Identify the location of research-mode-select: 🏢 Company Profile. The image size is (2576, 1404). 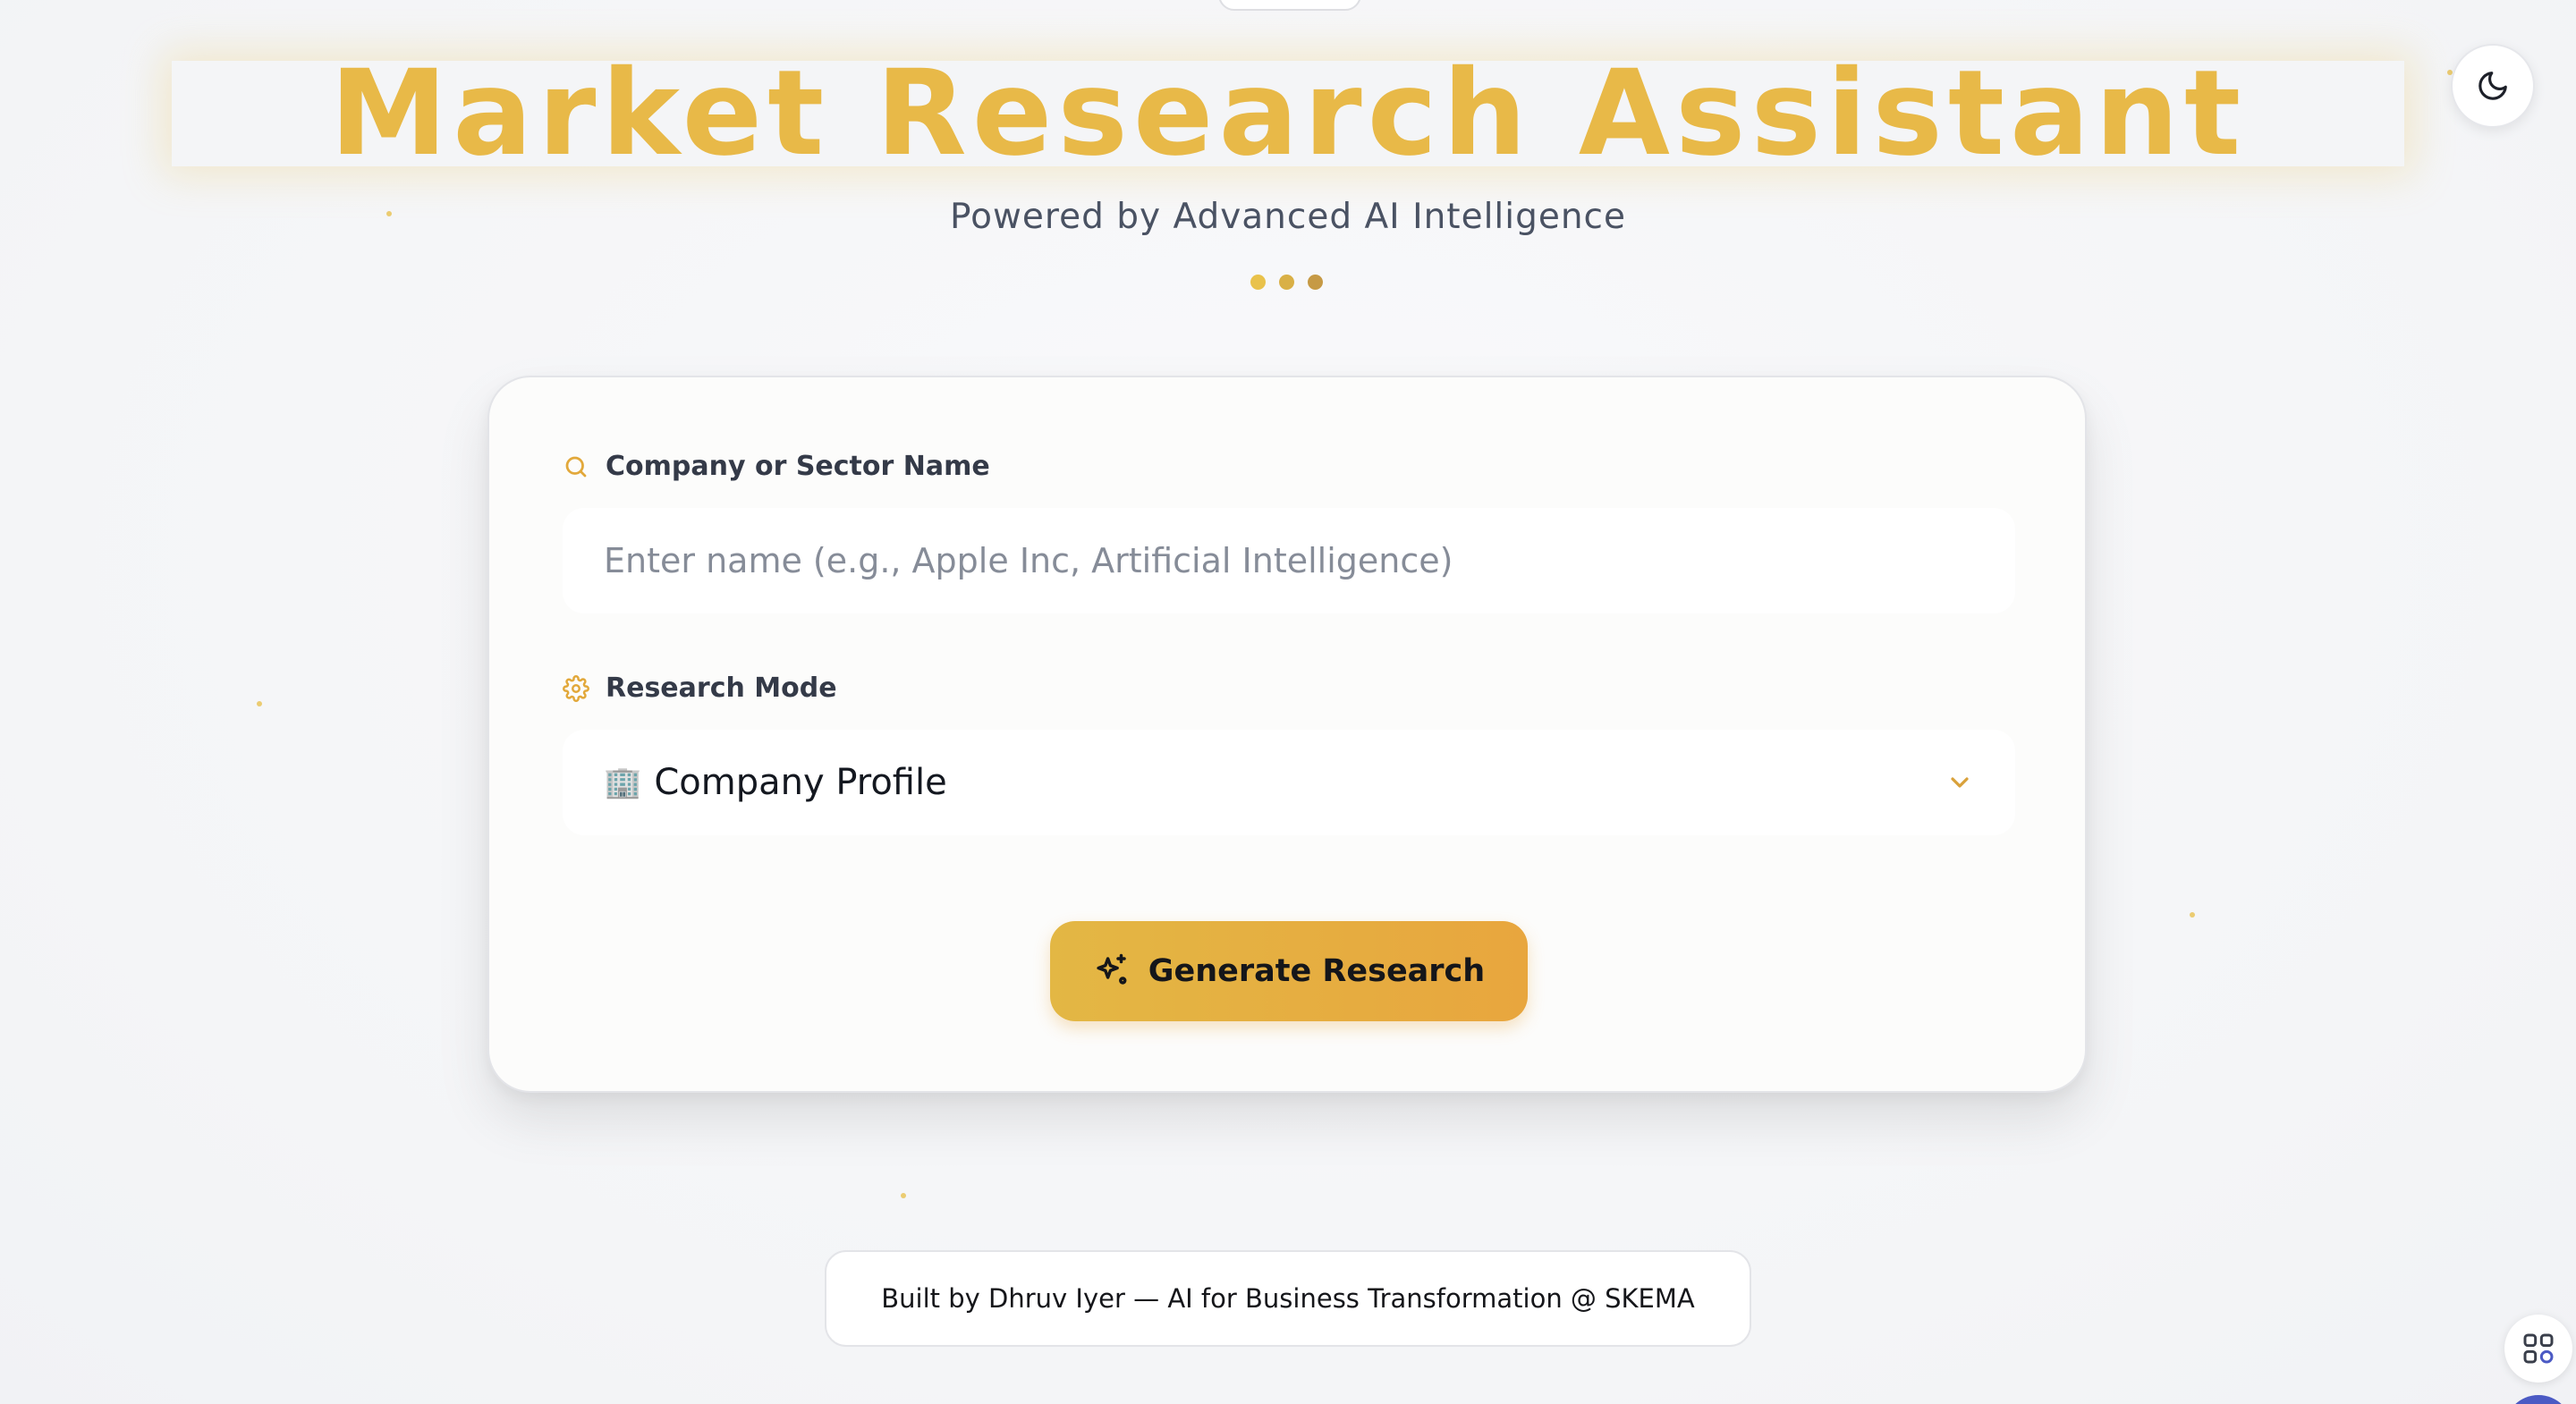
(1289, 783).